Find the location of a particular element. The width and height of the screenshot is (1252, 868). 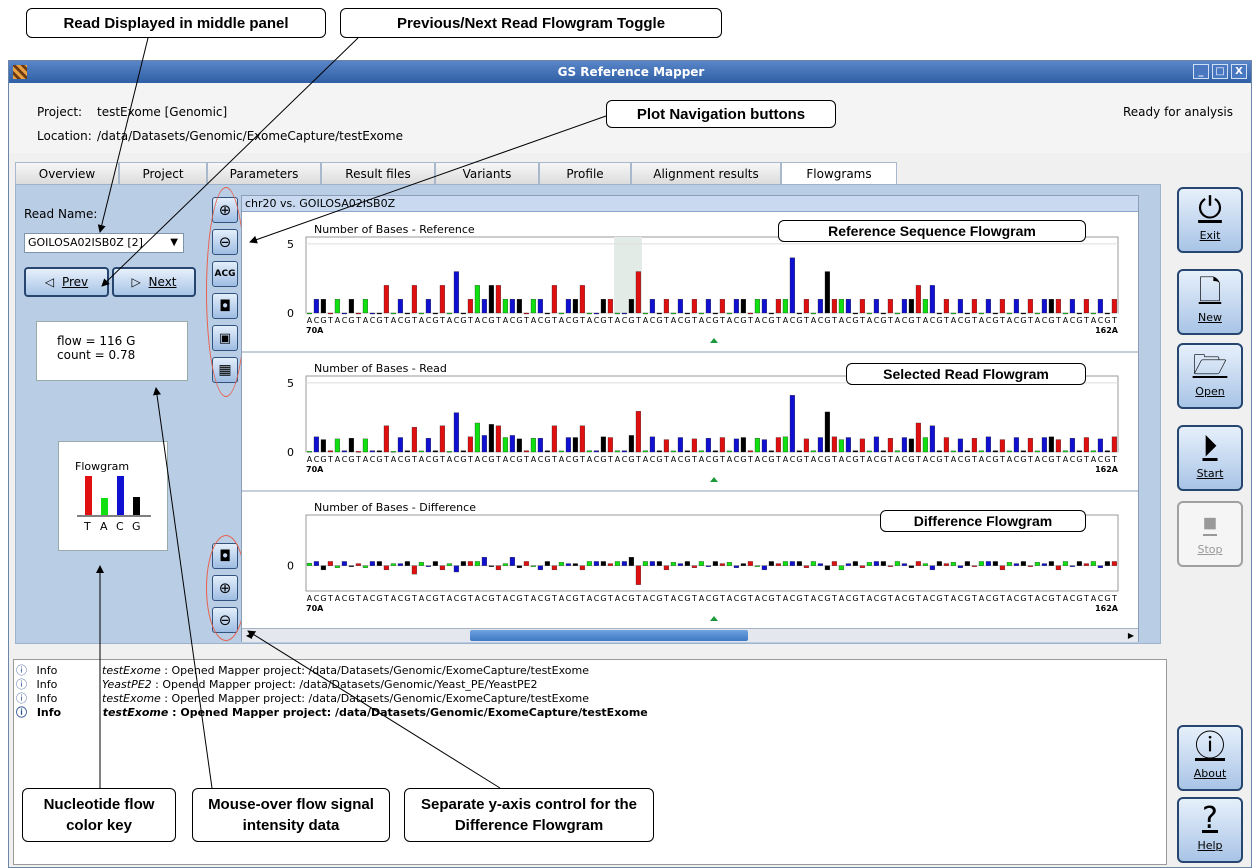

horizontal-scrollbar: ◀ ▶ is located at coordinates (690, 635).